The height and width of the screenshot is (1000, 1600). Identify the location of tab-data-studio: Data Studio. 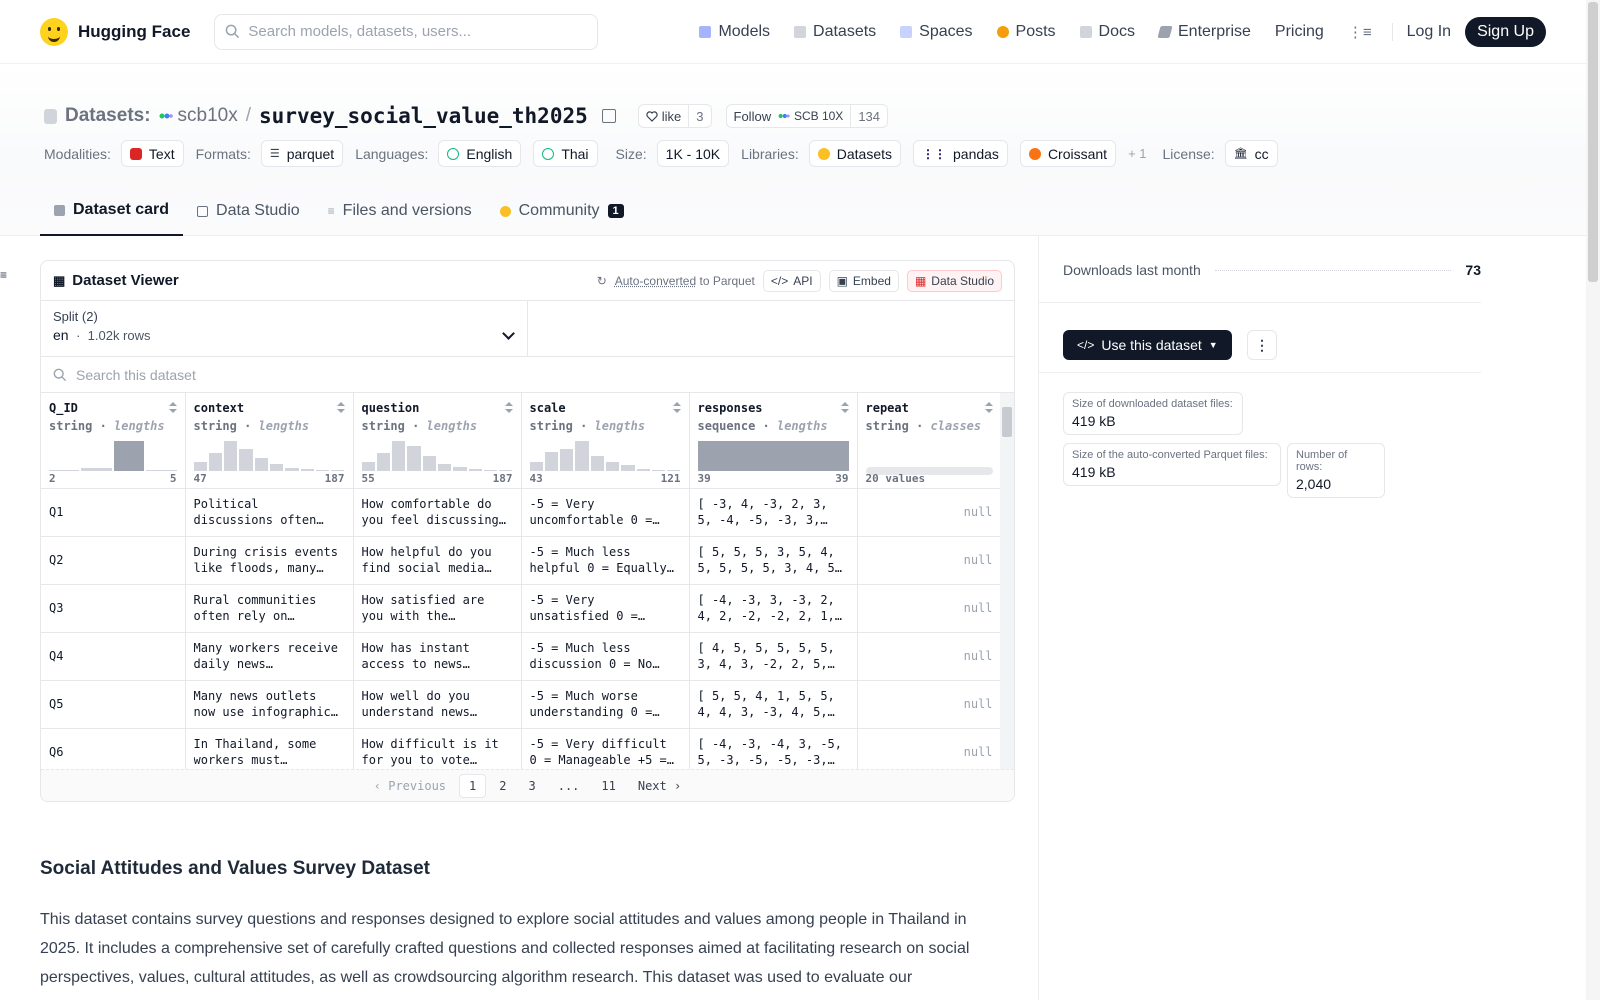
(248, 211).